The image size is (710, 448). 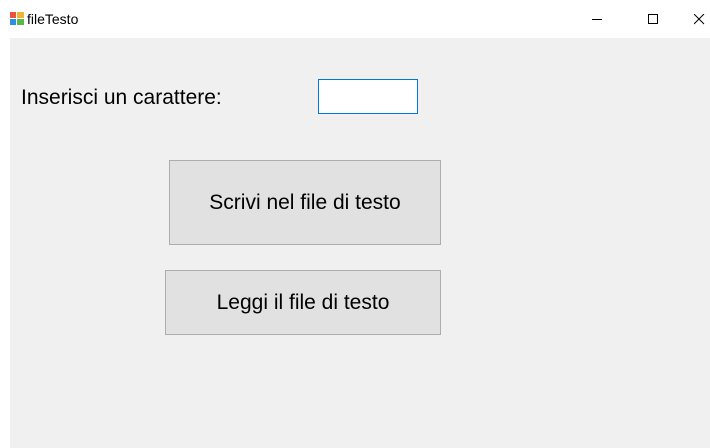 I want to click on app-icon, so click(x=17, y=18).